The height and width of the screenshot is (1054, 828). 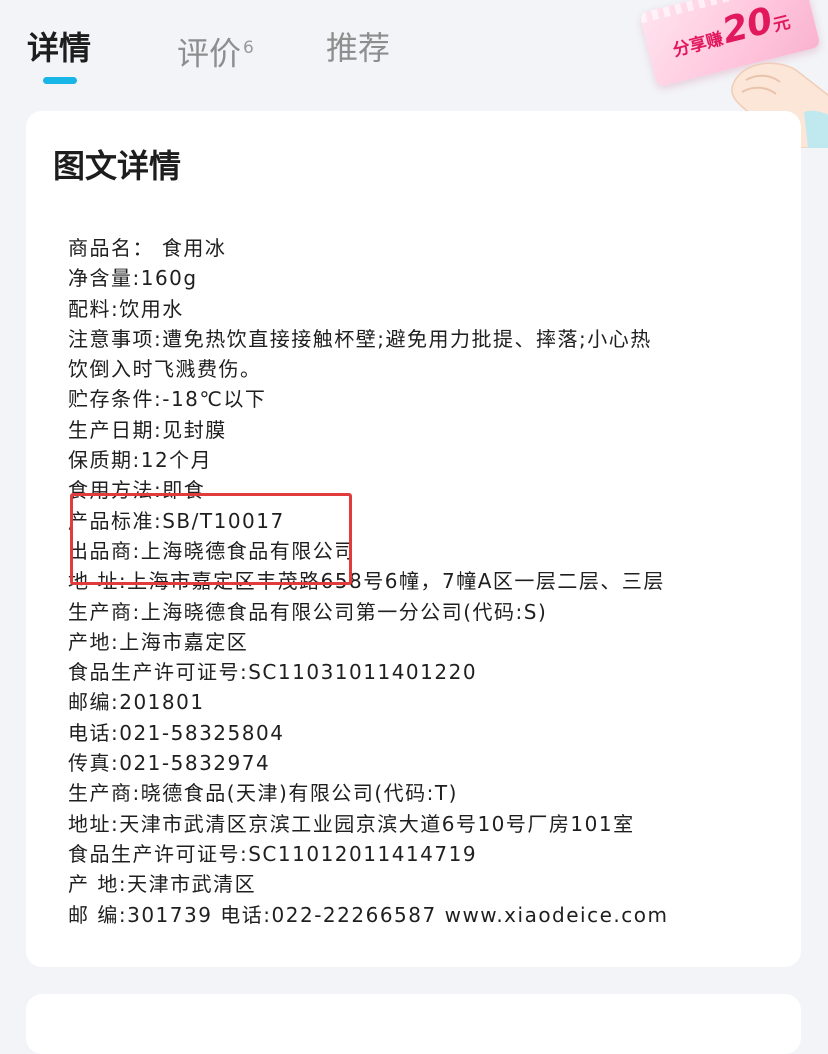 I want to click on tab-reviews: 评价 6, so click(x=215, y=51).